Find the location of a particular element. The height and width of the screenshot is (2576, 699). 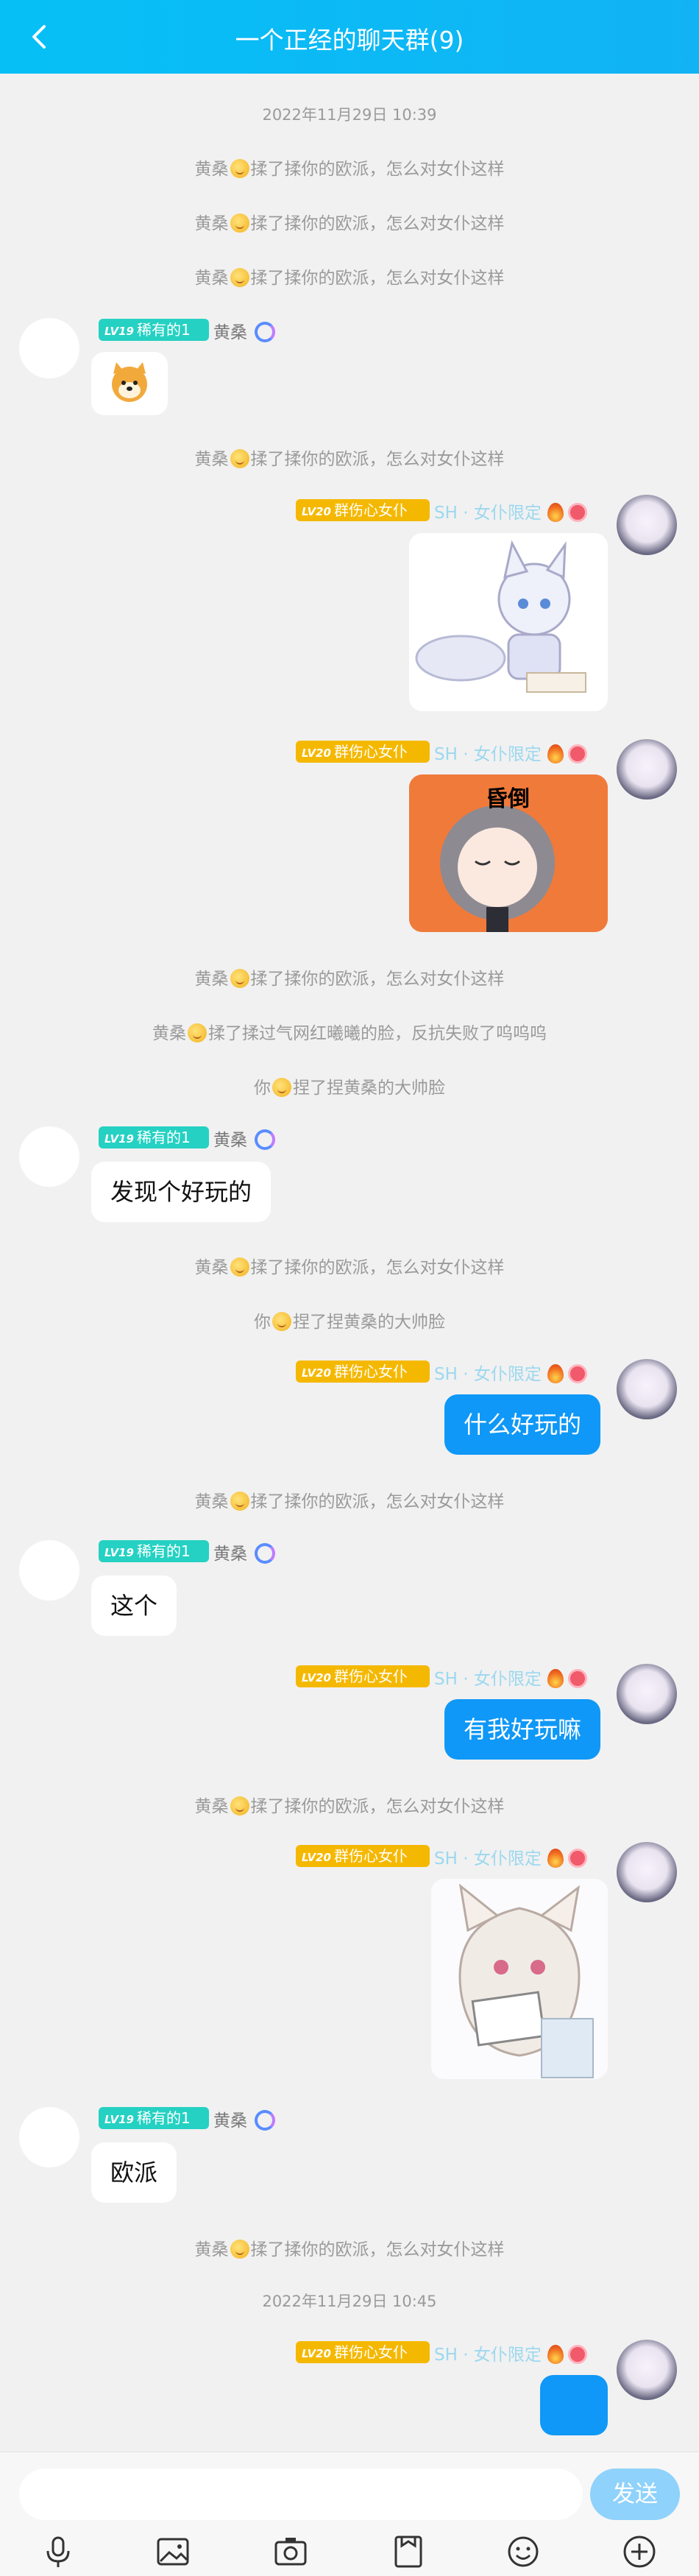

voice-icon is located at coordinates (59, 2551).